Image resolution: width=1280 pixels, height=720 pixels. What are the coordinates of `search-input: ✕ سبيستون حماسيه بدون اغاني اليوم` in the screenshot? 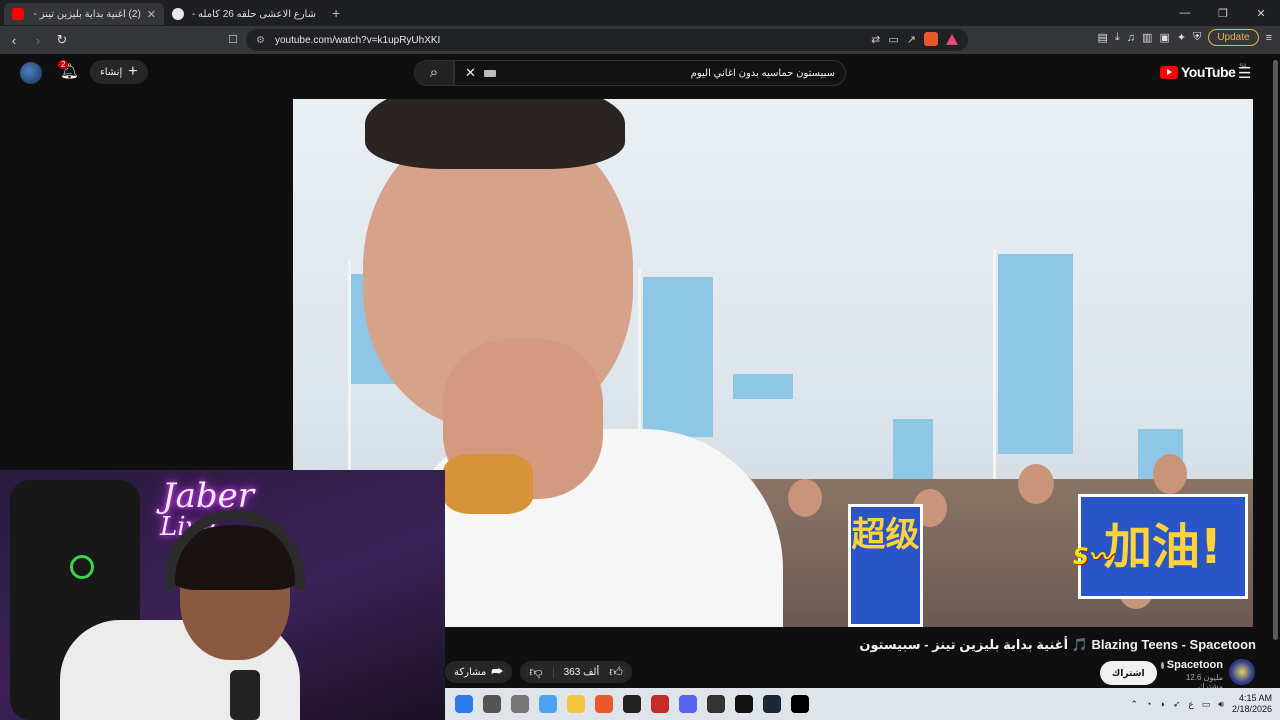 It's located at (650, 73).